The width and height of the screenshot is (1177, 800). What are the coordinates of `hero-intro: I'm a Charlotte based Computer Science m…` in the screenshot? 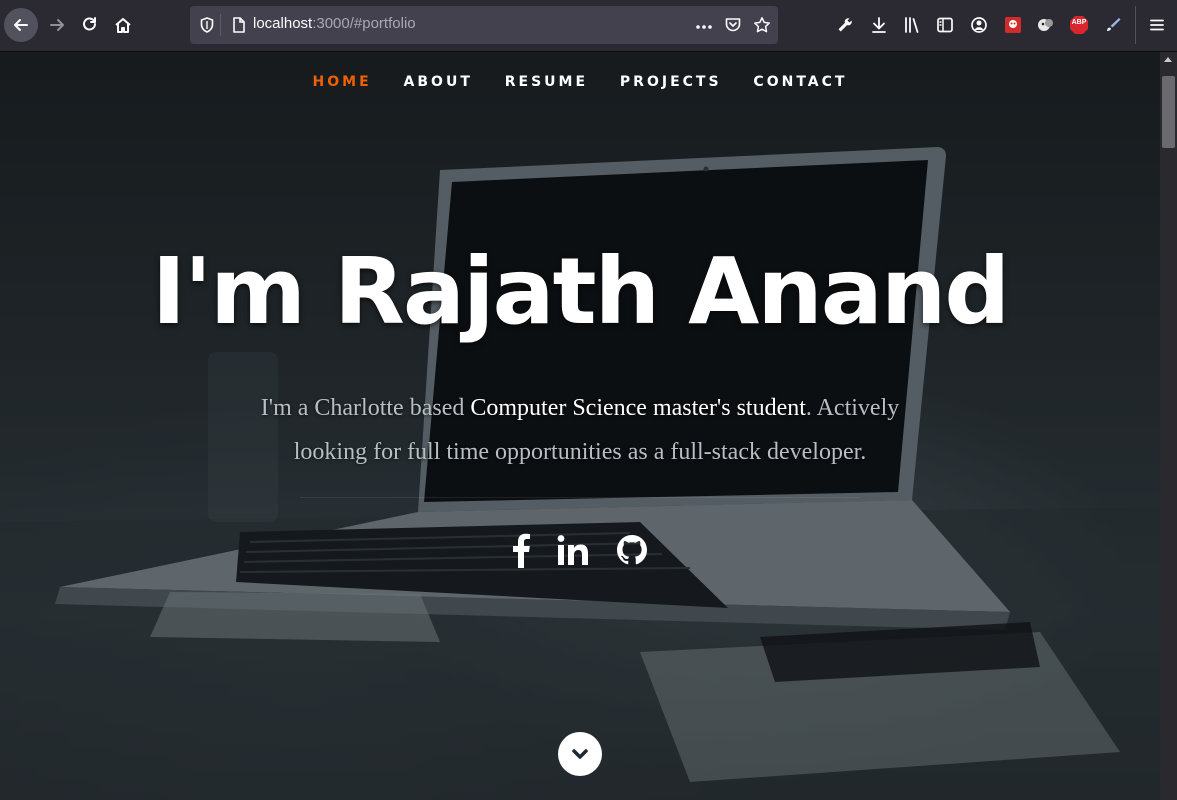 It's located at (580, 430).